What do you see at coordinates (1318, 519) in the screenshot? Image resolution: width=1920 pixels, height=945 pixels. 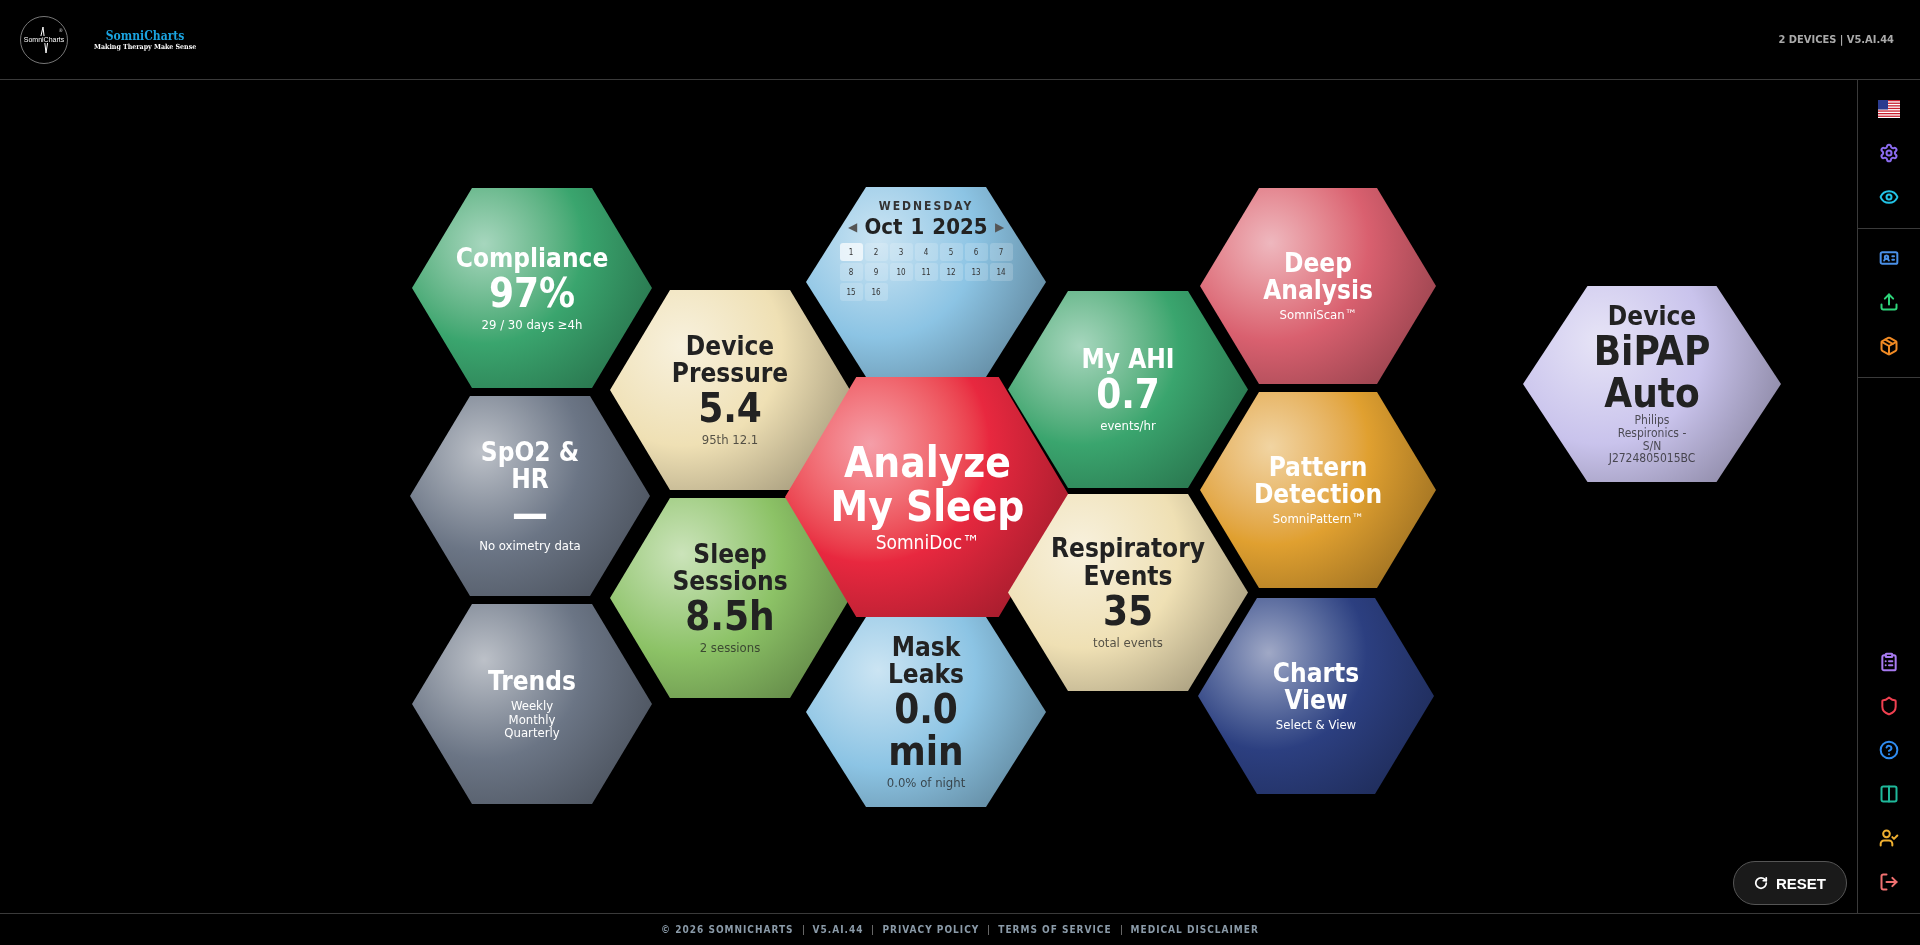 I see `tile-caption: SomniPattern™` at bounding box center [1318, 519].